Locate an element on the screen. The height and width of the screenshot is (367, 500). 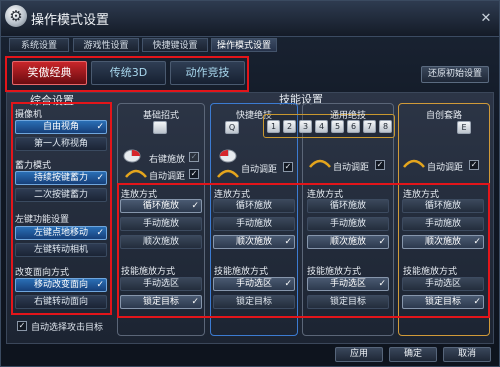
skill-key-2: 2 is located at coordinates (289, 126).